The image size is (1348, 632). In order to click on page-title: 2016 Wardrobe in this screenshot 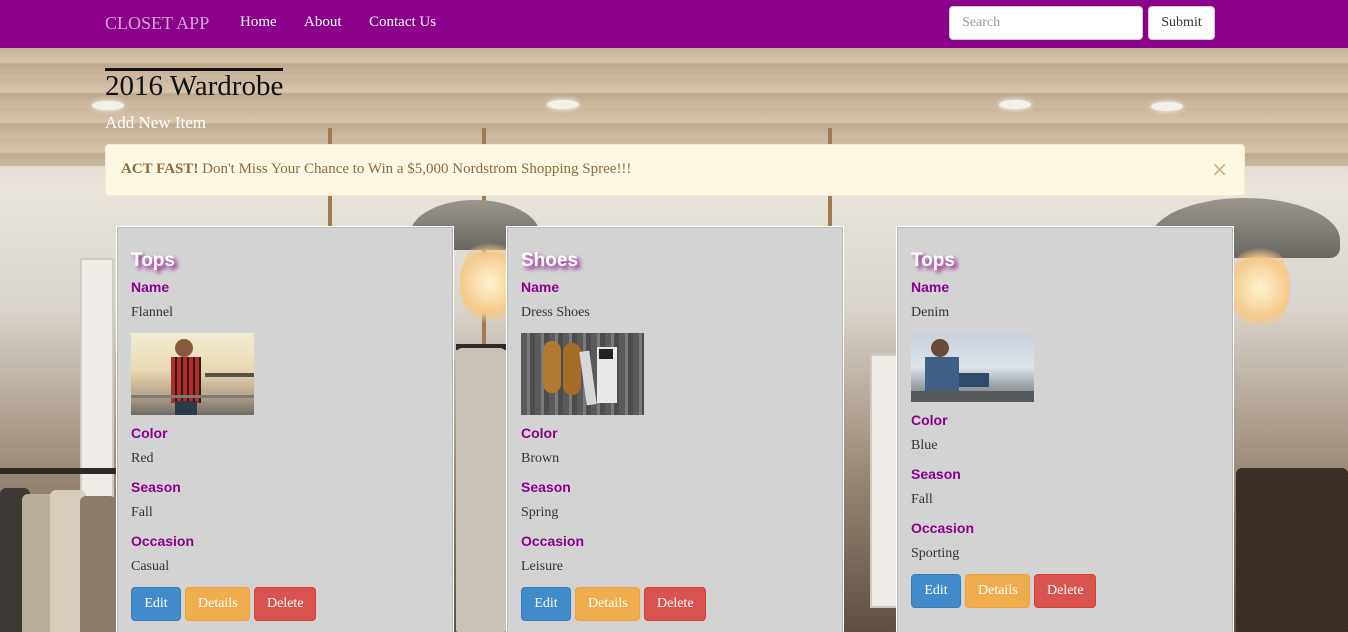, I will do `click(194, 85)`.